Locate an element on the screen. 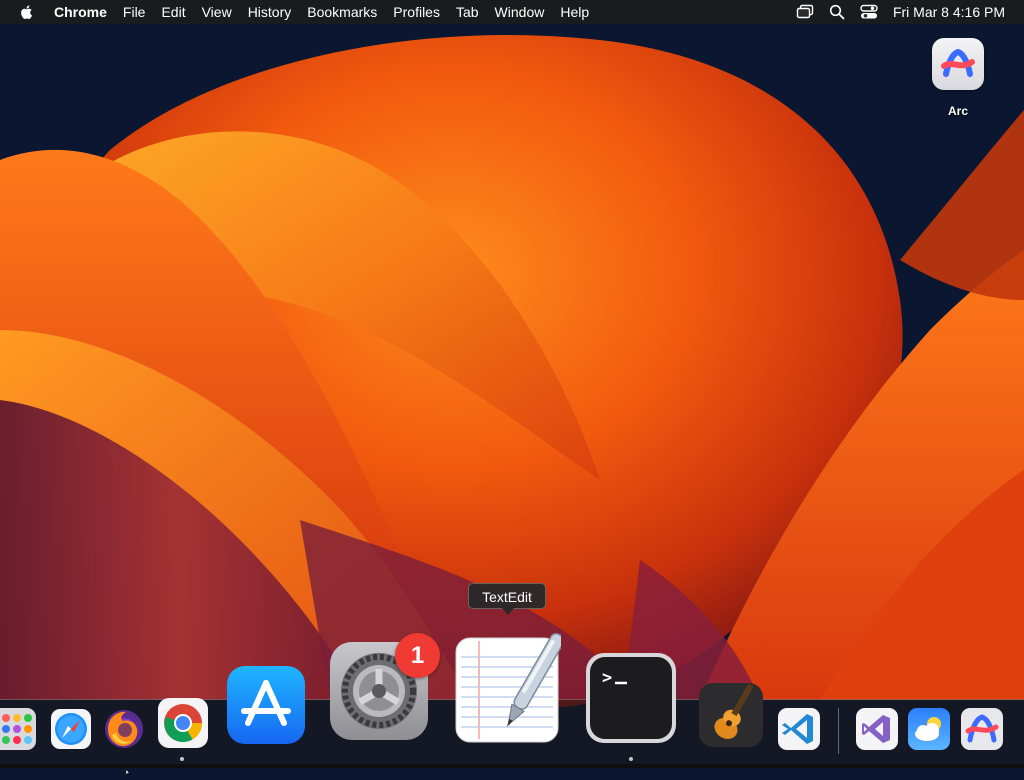  dock-item-textedit is located at coordinates (508, 686).